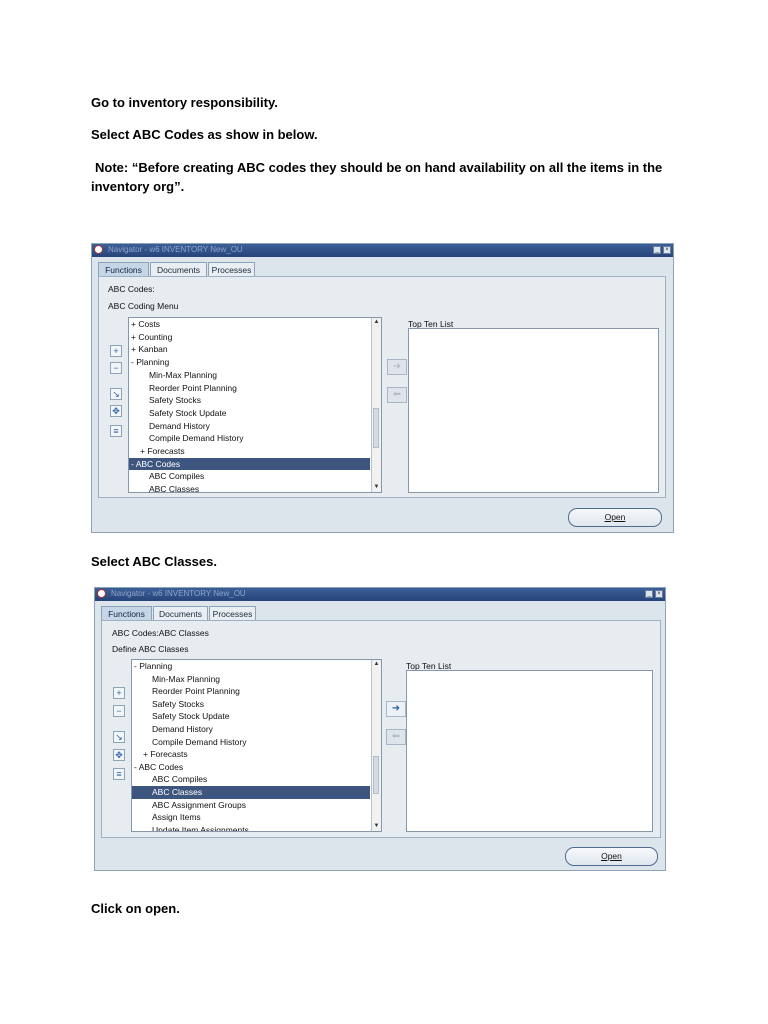  What do you see at coordinates (160, 633) in the screenshot?
I see `function-path: ABC Codes:ABC Classes` at bounding box center [160, 633].